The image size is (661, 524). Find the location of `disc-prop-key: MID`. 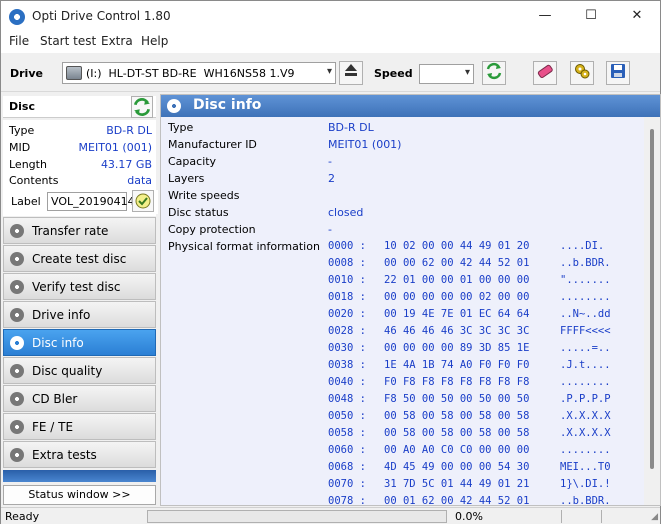

disc-prop-key: MID is located at coordinates (20, 147).